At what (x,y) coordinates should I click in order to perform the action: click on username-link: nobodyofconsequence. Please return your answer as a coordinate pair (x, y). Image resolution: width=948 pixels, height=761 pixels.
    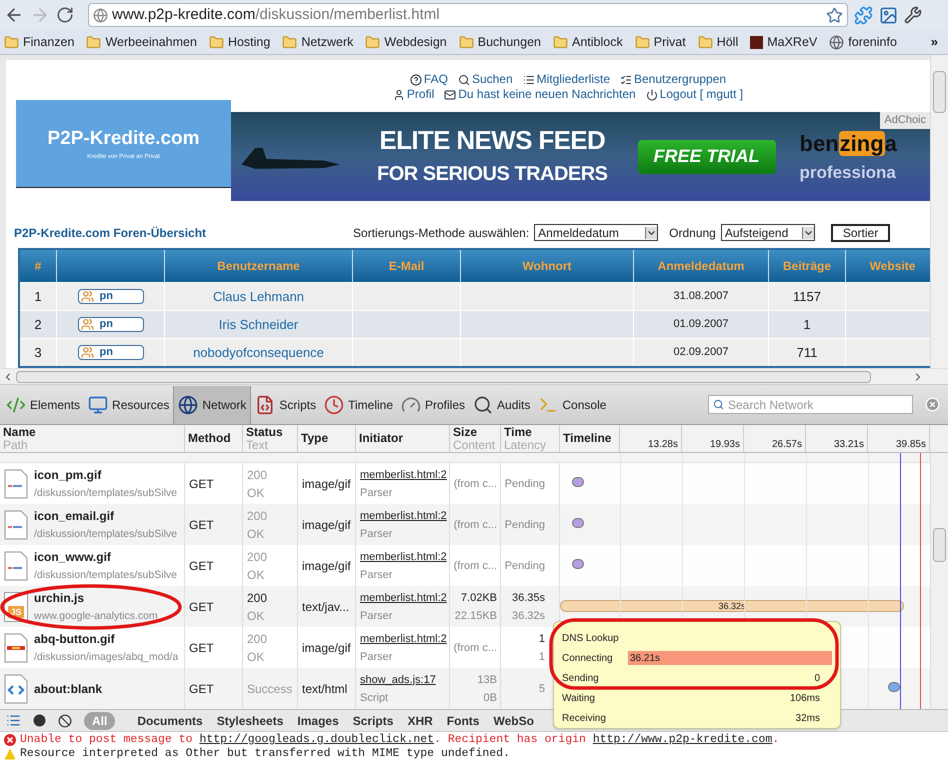
    Looking at the image, I should click on (258, 352).